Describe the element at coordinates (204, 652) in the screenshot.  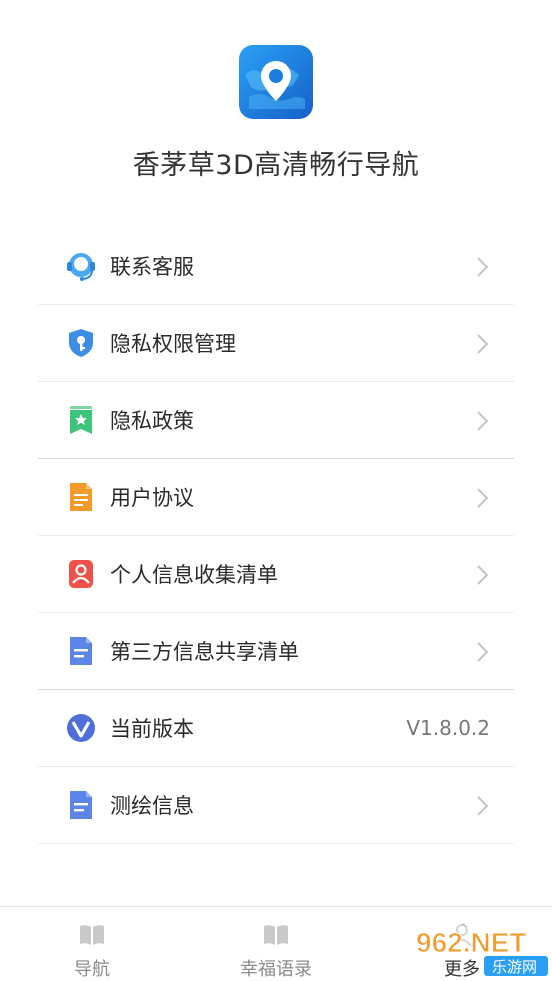
I see `menu-item-label: 第三方信息共享清单` at that location.